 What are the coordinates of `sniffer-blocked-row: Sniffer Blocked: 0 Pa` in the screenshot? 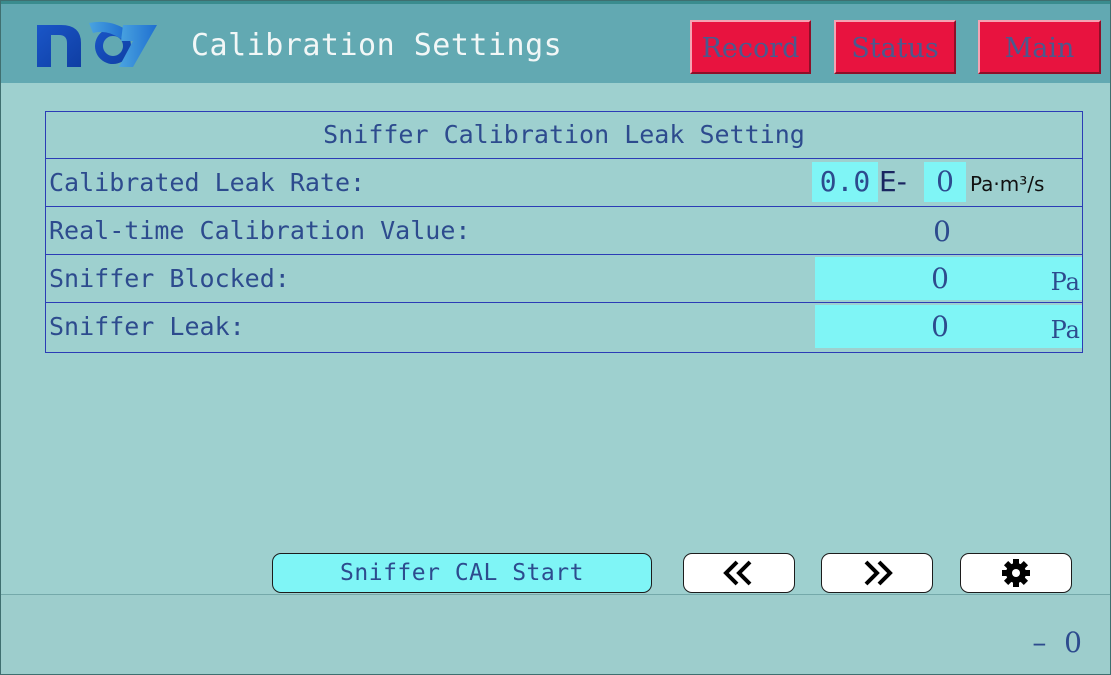 It's located at (564, 279).